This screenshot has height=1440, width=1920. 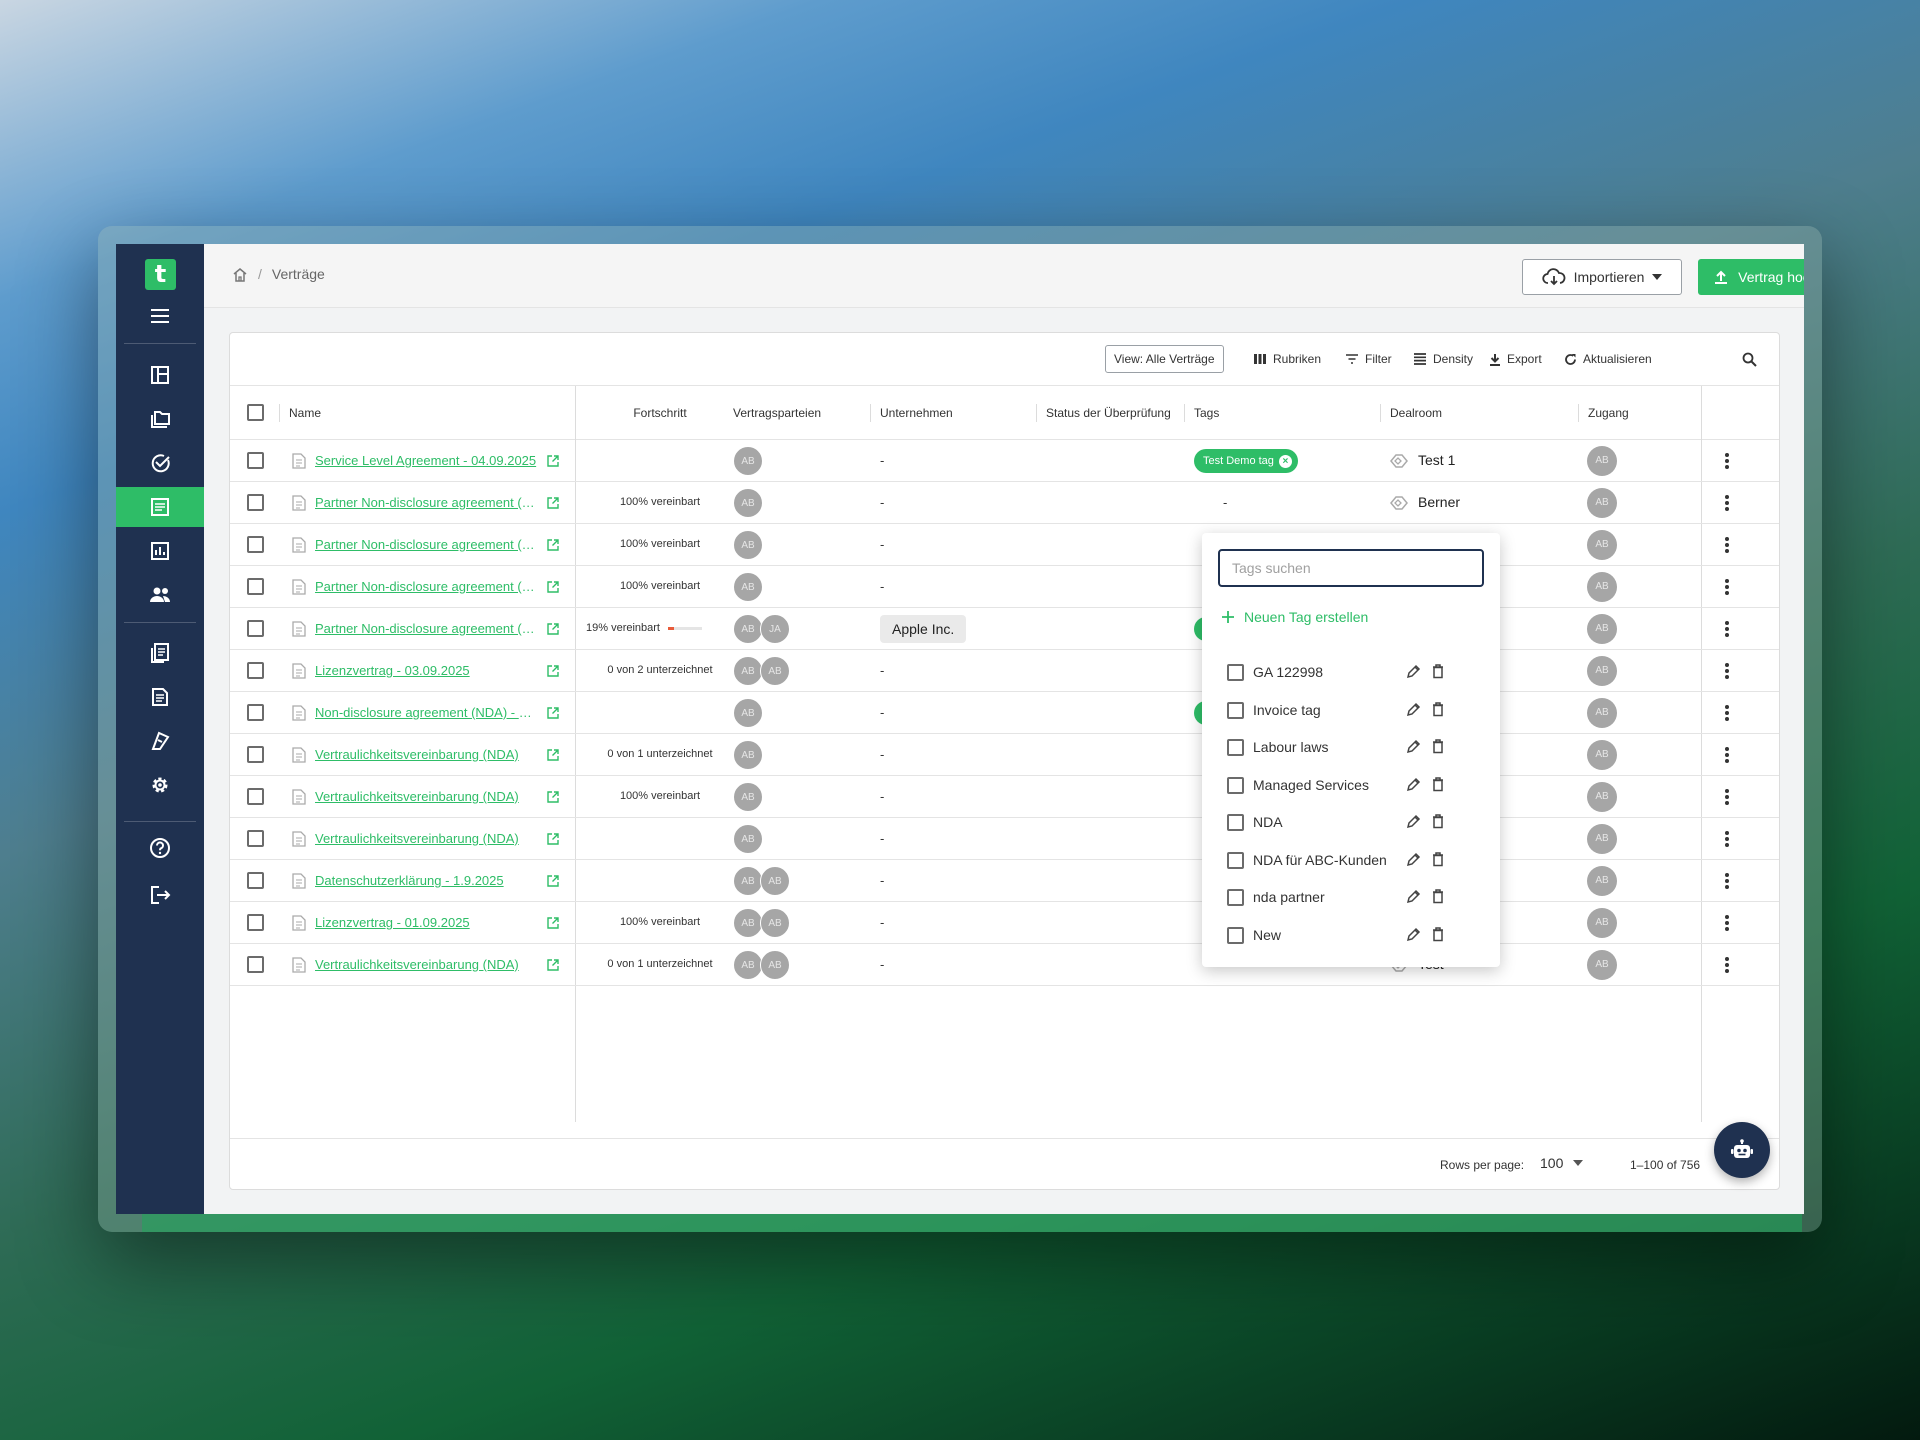 What do you see at coordinates (1416, 413) in the screenshot?
I see `column-header-dealroom: Dealroom` at bounding box center [1416, 413].